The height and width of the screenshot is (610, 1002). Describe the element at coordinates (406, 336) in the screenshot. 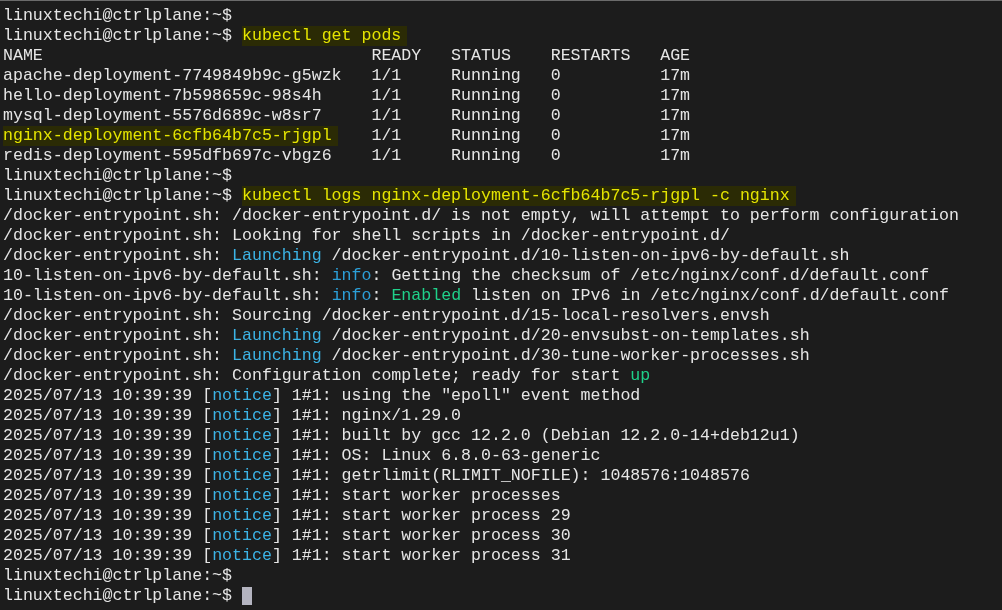

I see `log-line: /docker-entrypoint.sh: Launching /docker-entrypoint.d/20-envsubst-on-templates.sh` at that location.